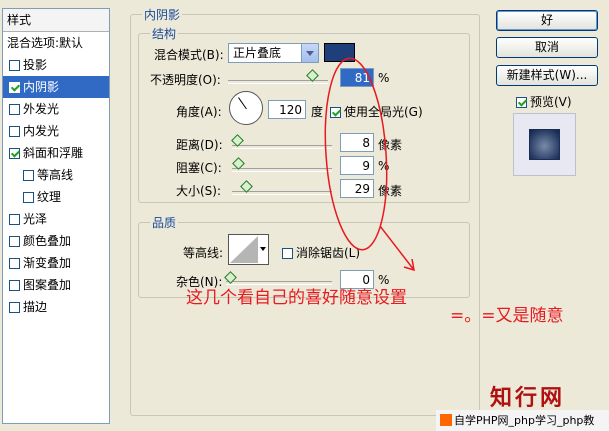 Image resolution: width=609 pixels, height=431 pixels. What do you see at coordinates (369, 164) in the screenshot?
I see `annotation-ellipse-and-arrow` at bounding box center [369, 164].